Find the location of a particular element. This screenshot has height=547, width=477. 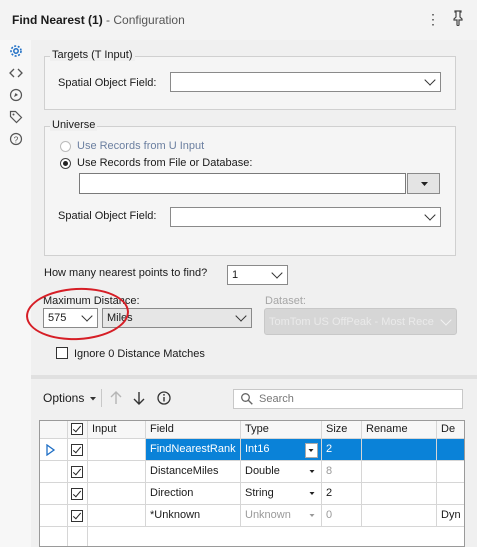

max-distance-value: 575 is located at coordinates (57, 318).